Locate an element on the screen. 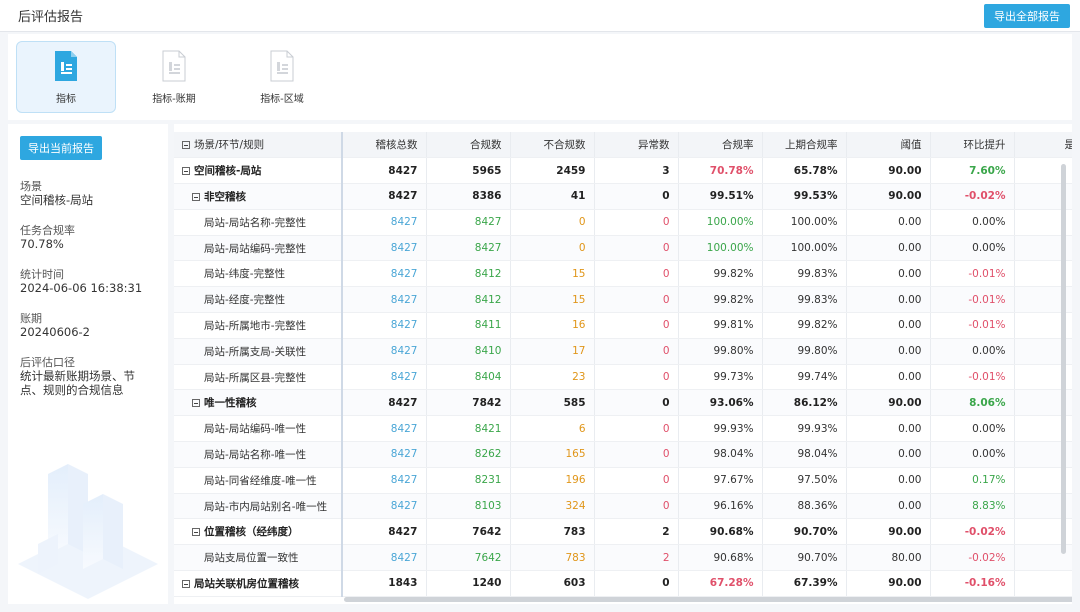 The image size is (1080, 612). info-stat-time: 统计时间 2024-06-06 16:38:31 is located at coordinates (88, 281).